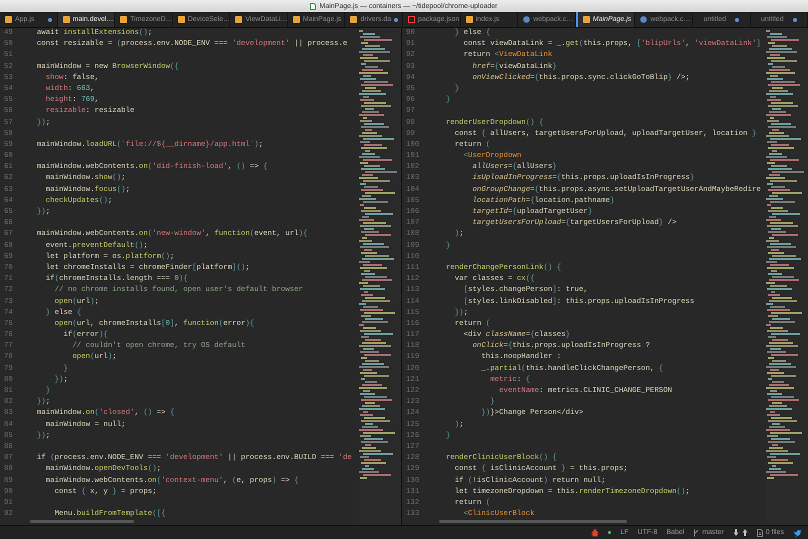 Image resolution: width=808 pixels, height=539 pixels. Describe the element at coordinates (740, 532) in the screenshot. I see `fetch-arrows-icon` at that location.